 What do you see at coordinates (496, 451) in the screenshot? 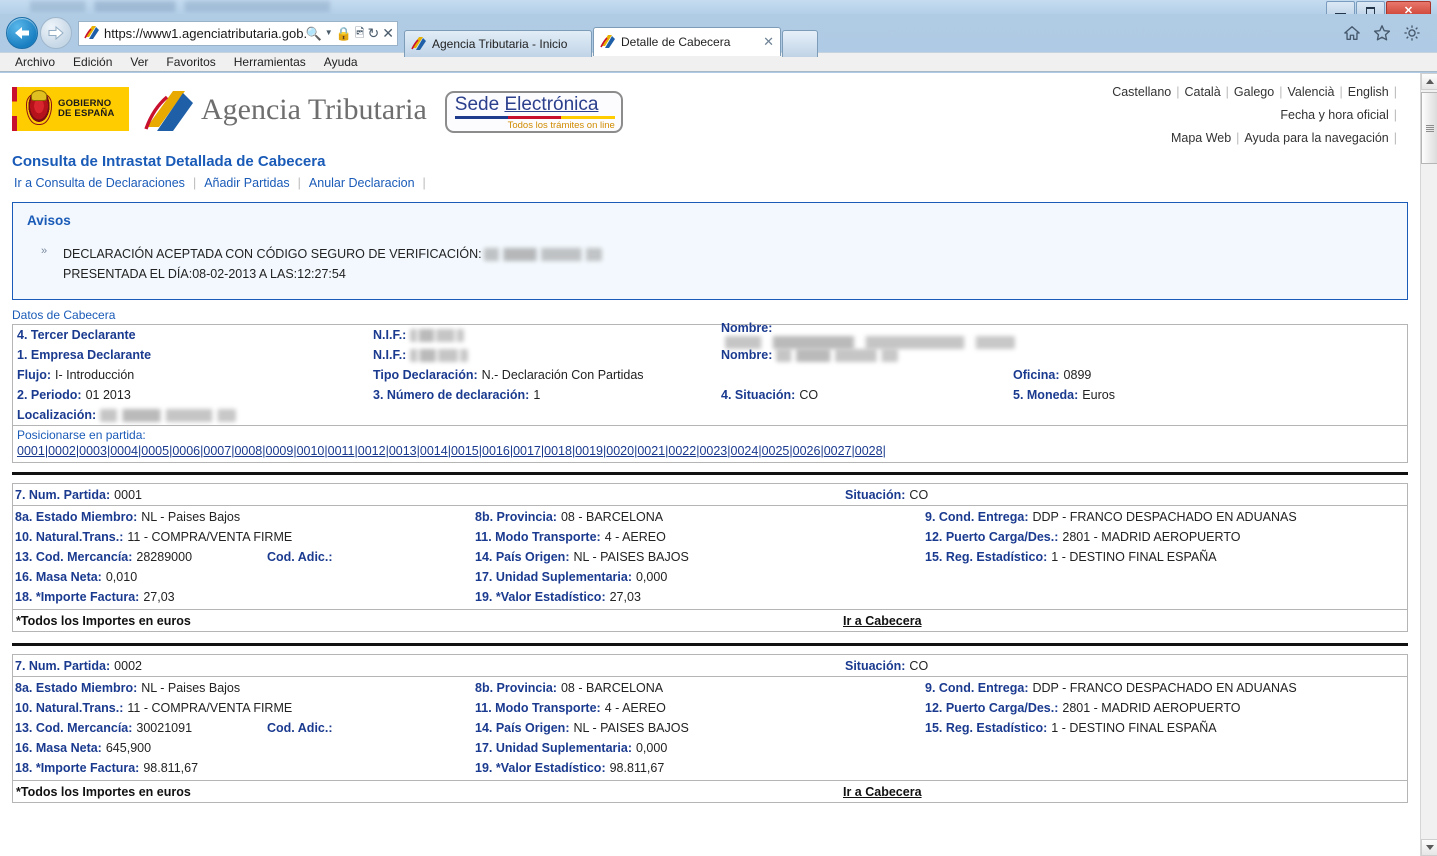
I see `posicionarse-link-0016: 0016` at bounding box center [496, 451].